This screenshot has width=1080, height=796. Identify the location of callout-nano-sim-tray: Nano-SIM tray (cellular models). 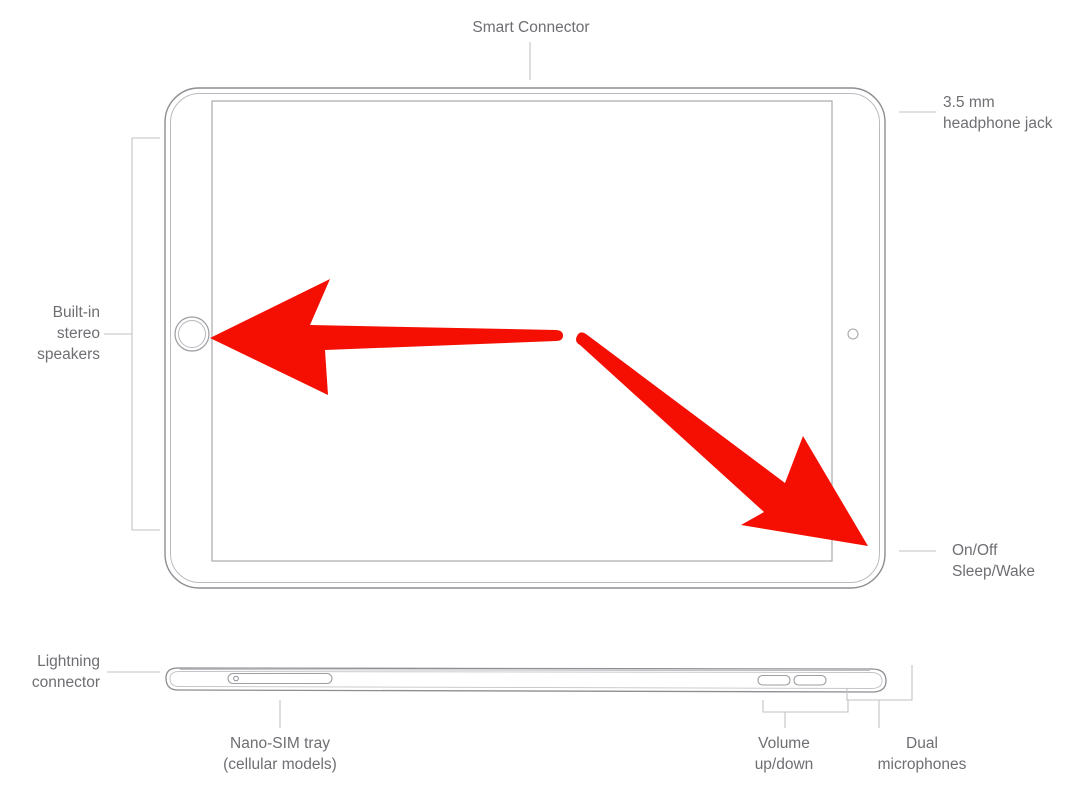
(280, 754).